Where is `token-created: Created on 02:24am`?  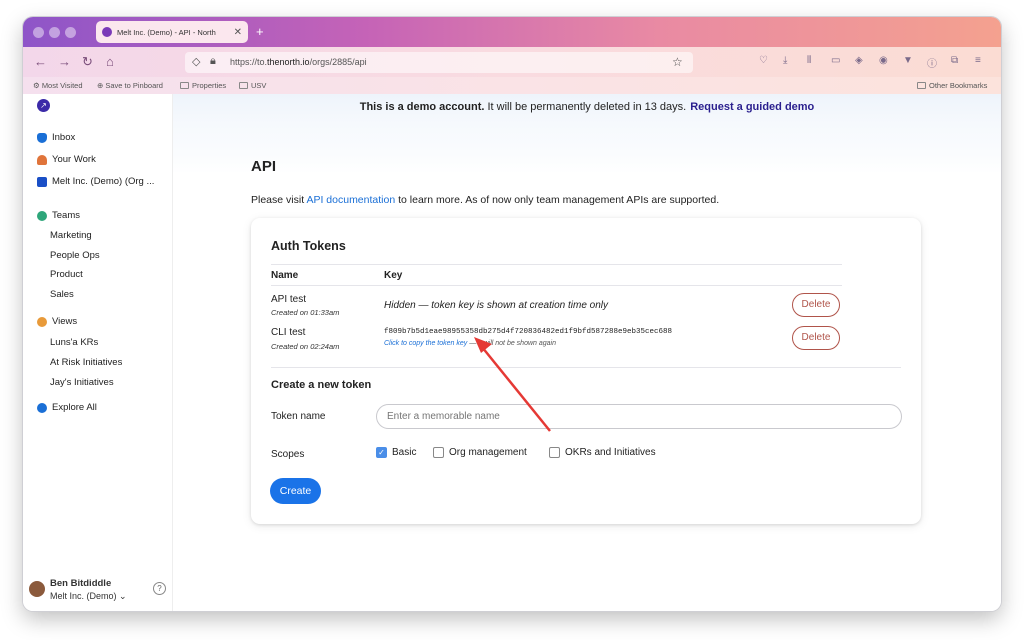 token-created: Created on 02:24am is located at coordinates (305, 346).